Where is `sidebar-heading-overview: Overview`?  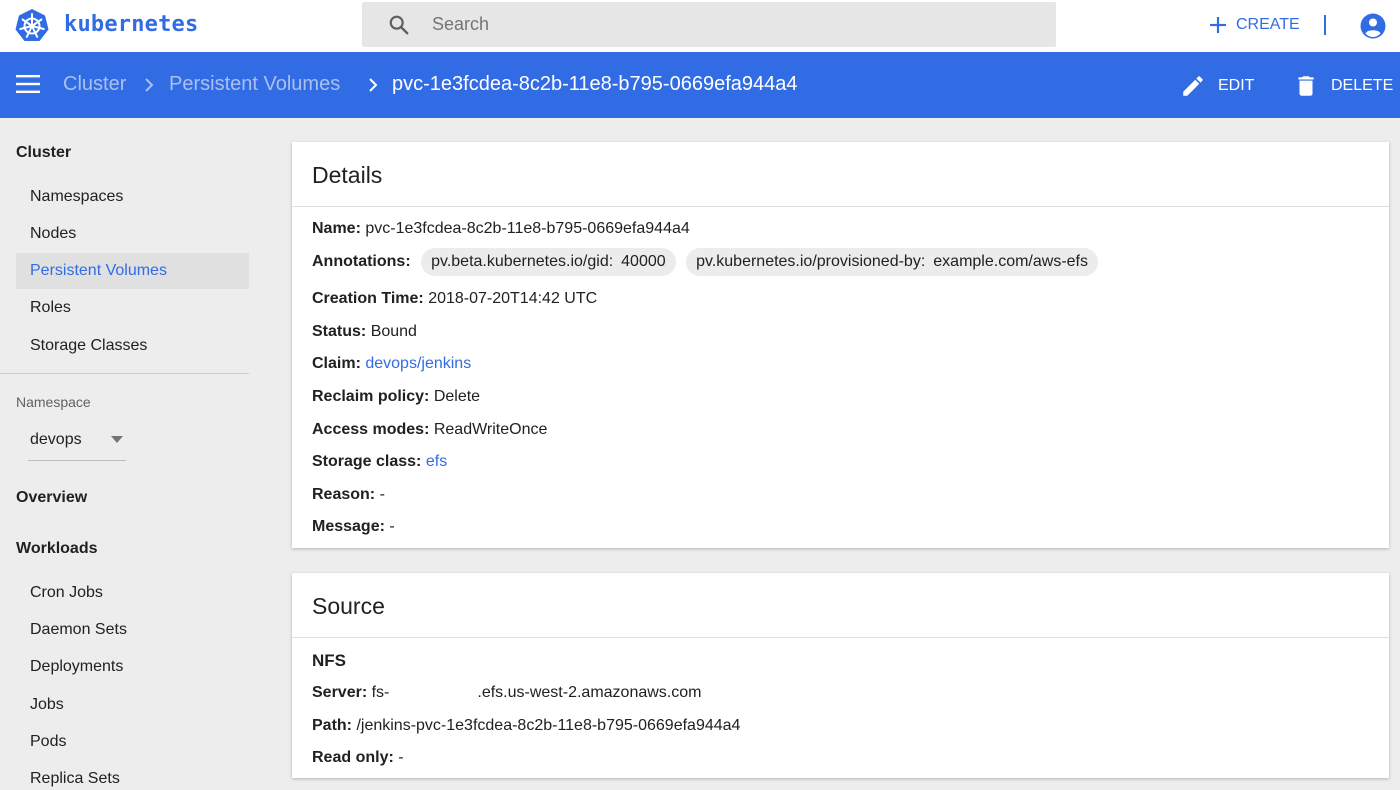
sidebar-heading-overview: Overview is located at coordinates (51, 498).